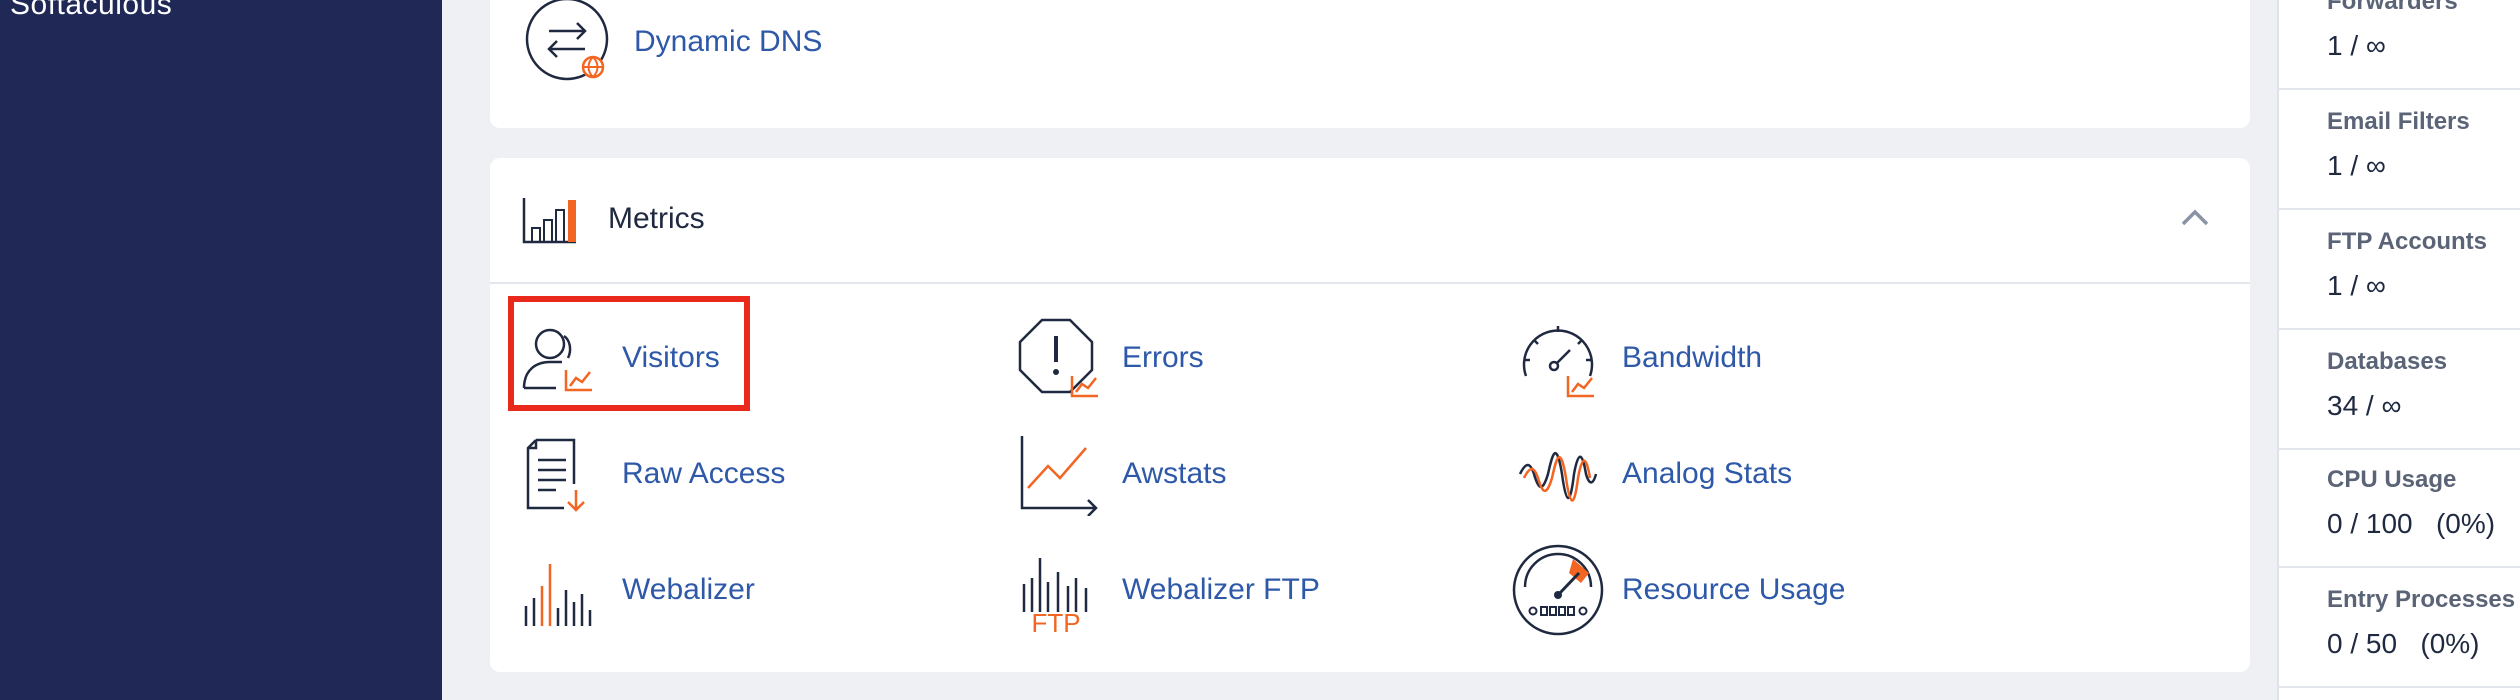  What do you see at coordinates (2399, 45) in the screenshot?
I see `stat-forwarders: Forwarders 1 / ∞` at bounding box center [2399, 45].